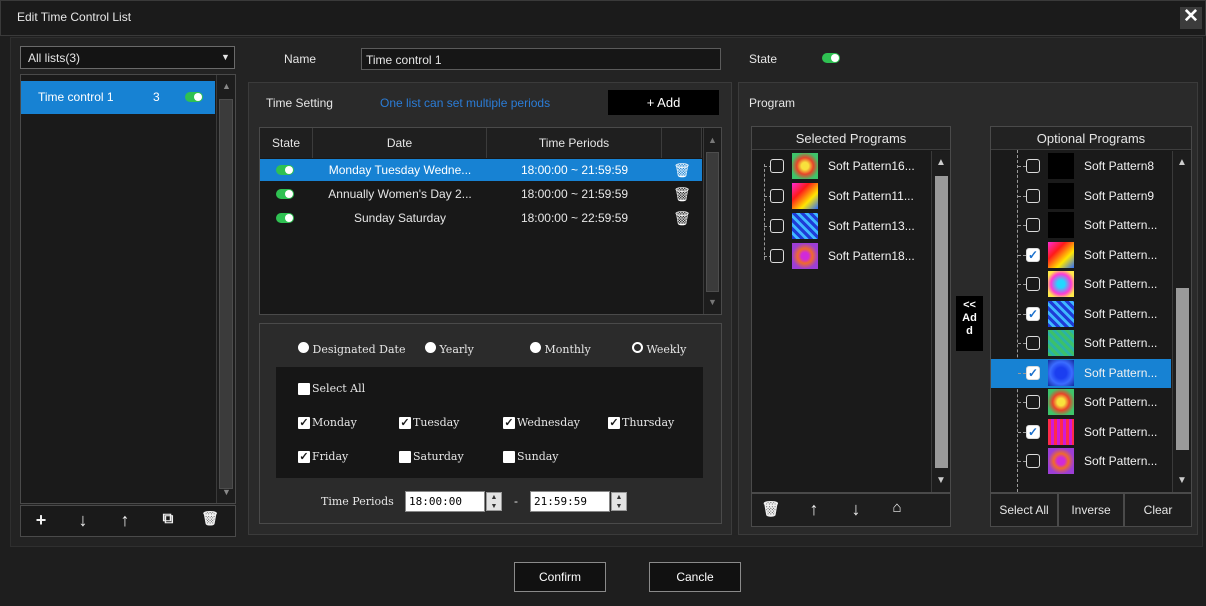 The image size is (1206, 606). What do you see at coordinates (1081, 197) in the screenshot?
I see `list-item: Soft Pattern9` at bounding box center [1081, 197].